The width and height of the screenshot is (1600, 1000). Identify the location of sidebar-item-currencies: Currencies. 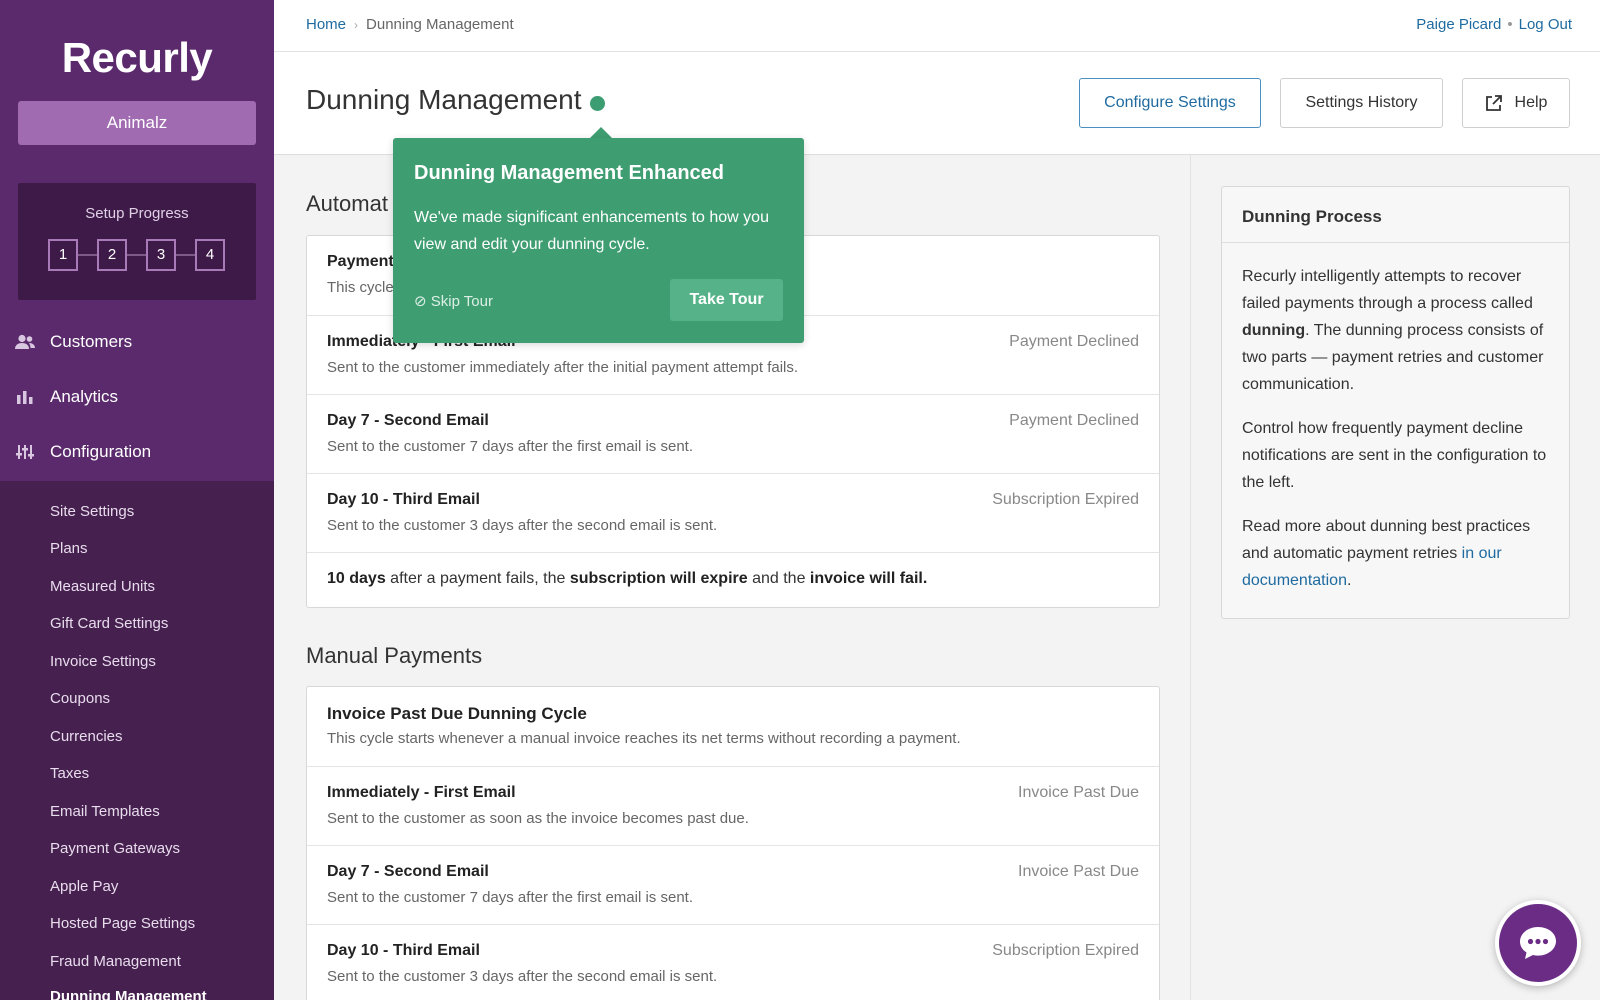
(86, 736).